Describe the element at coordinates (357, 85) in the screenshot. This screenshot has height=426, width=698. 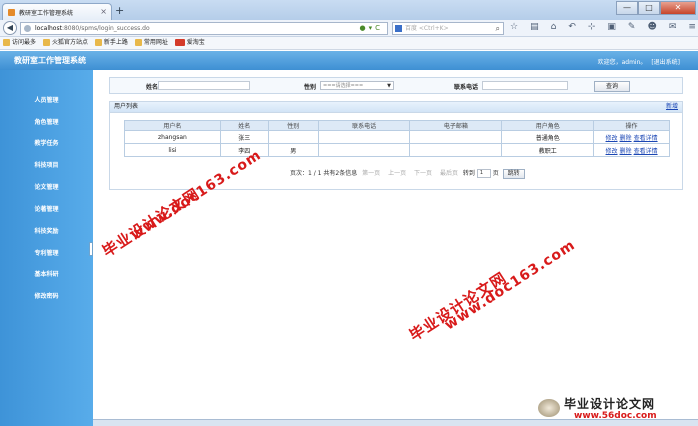
I see `gender-select: ===请选择=== ▼` at that location.